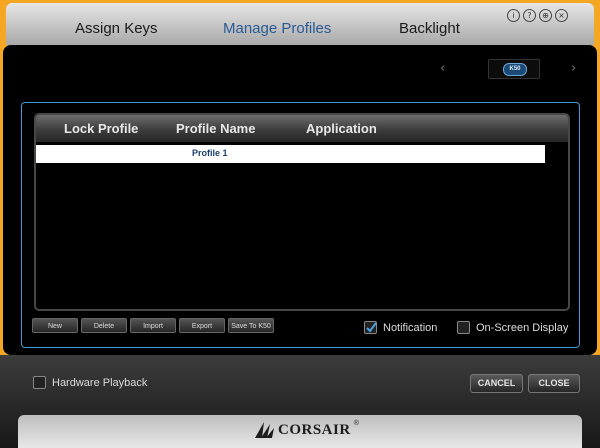  What do you see at coordinates (410, 327) in the screenshot?
I see `notification-label: Notification` at bounding box center [410, 327].